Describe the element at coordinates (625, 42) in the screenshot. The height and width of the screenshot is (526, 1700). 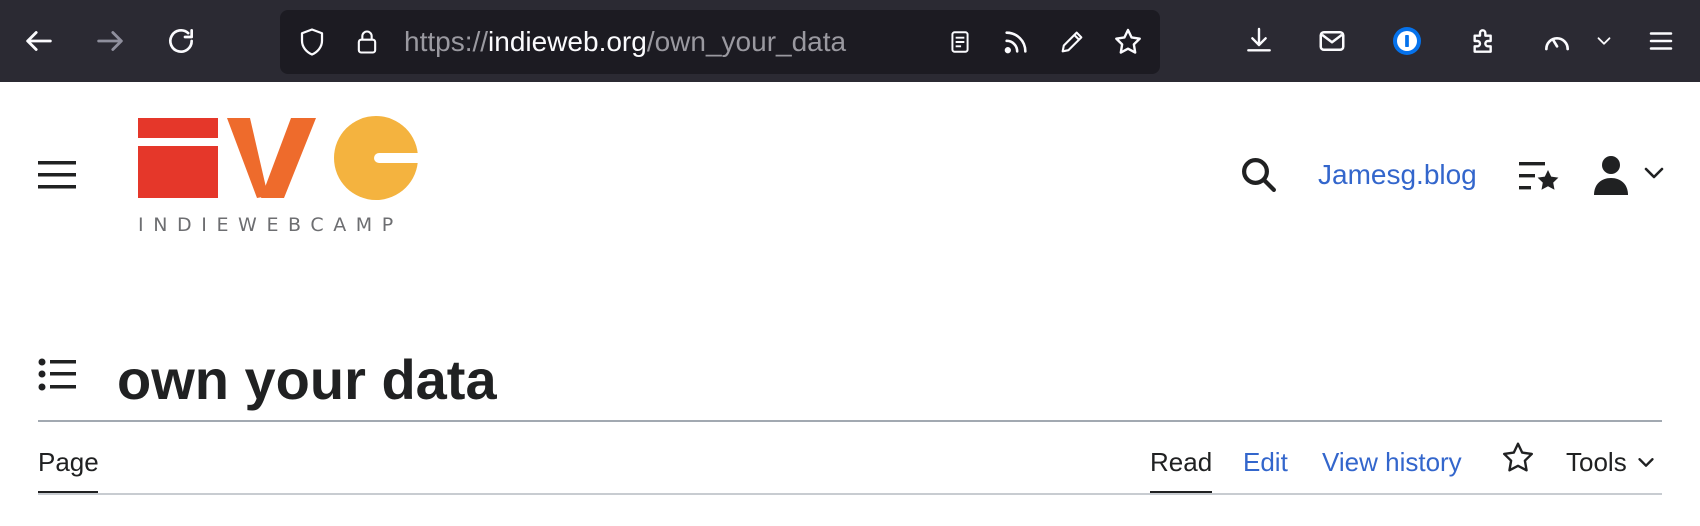
I see `url-text: https://indieweb.org/own_your_data` at that location.